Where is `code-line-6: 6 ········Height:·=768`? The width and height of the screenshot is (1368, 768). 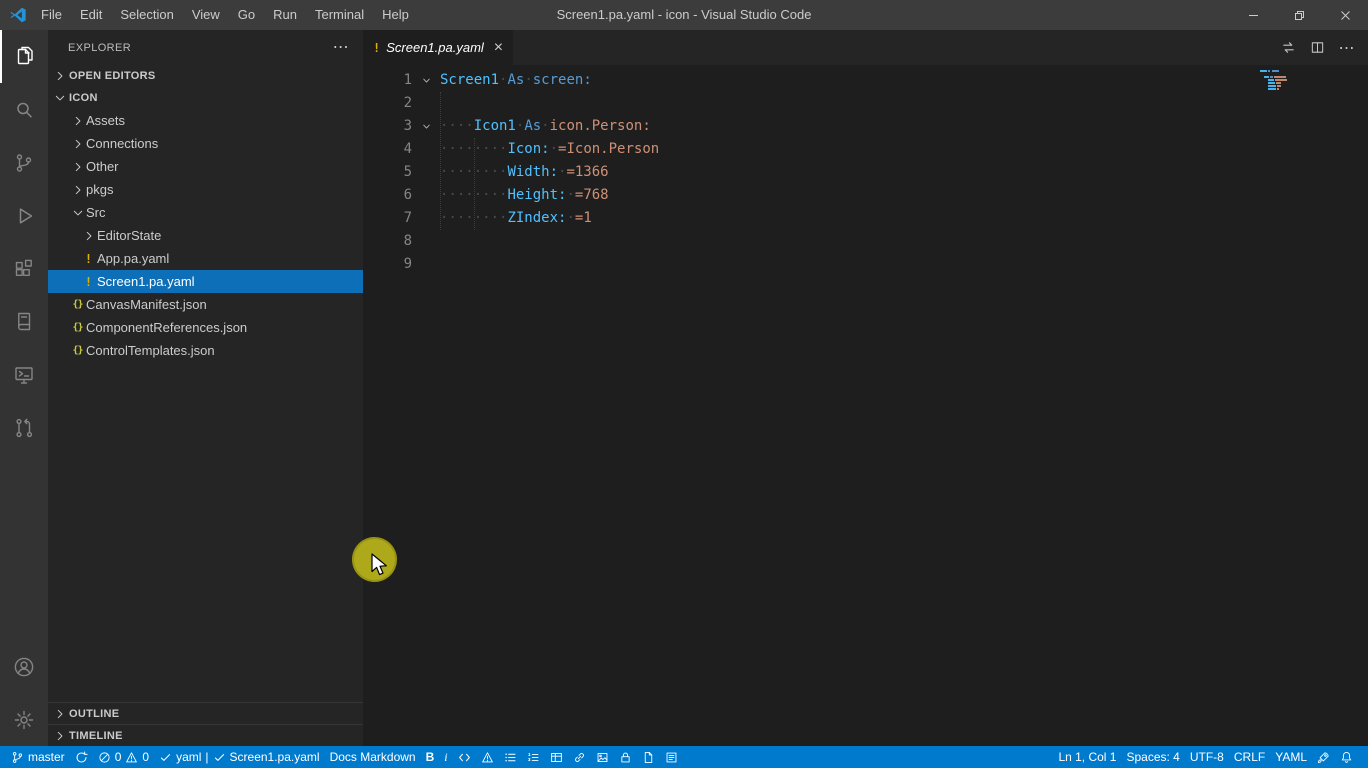 code-line-6: 6 ········Height:·=768 is located at coordinates (865, 195).